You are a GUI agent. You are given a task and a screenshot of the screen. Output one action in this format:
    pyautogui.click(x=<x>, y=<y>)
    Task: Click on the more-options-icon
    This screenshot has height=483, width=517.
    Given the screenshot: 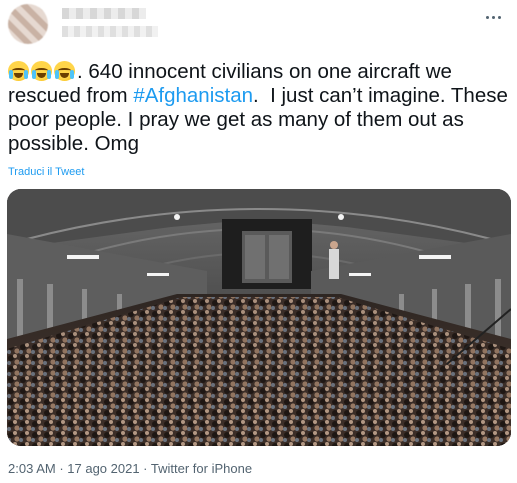 What is the action you would take?
    pyautogui.click(x=493, y=17)
    